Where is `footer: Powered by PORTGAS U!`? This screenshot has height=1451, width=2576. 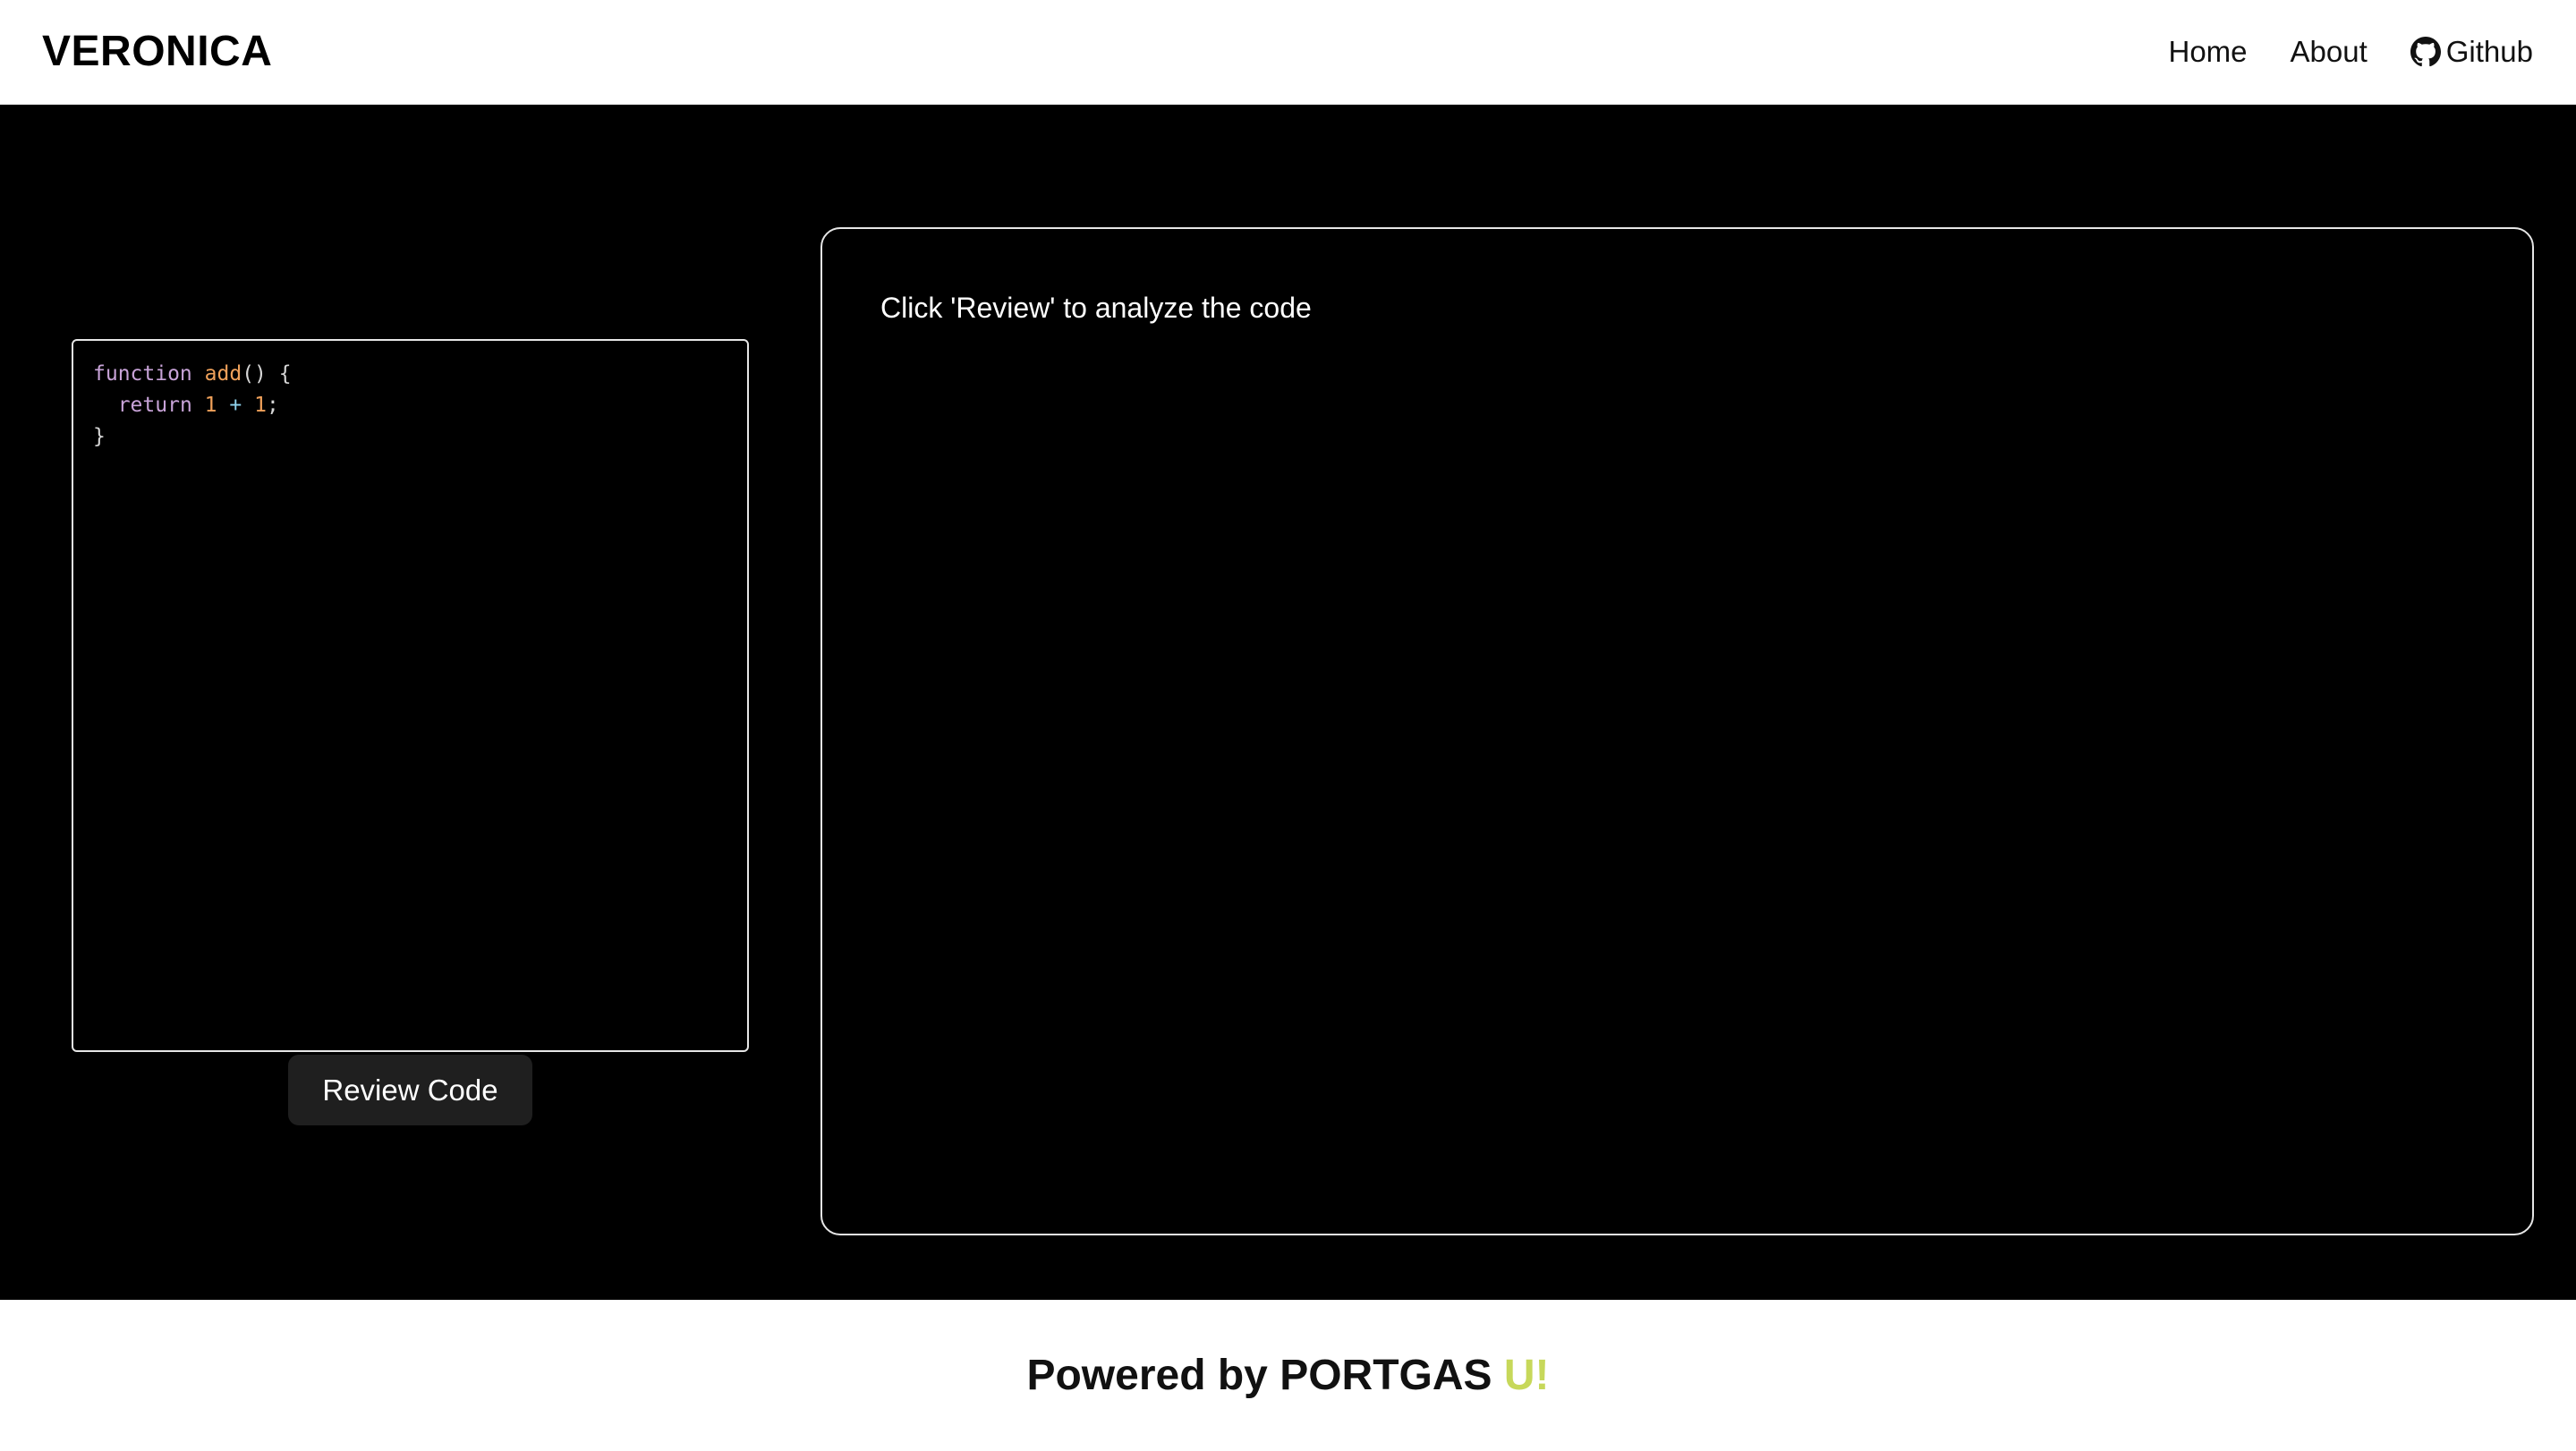
footer: Powered by PORTGAS U! is located at coordinates (1288, 1375).